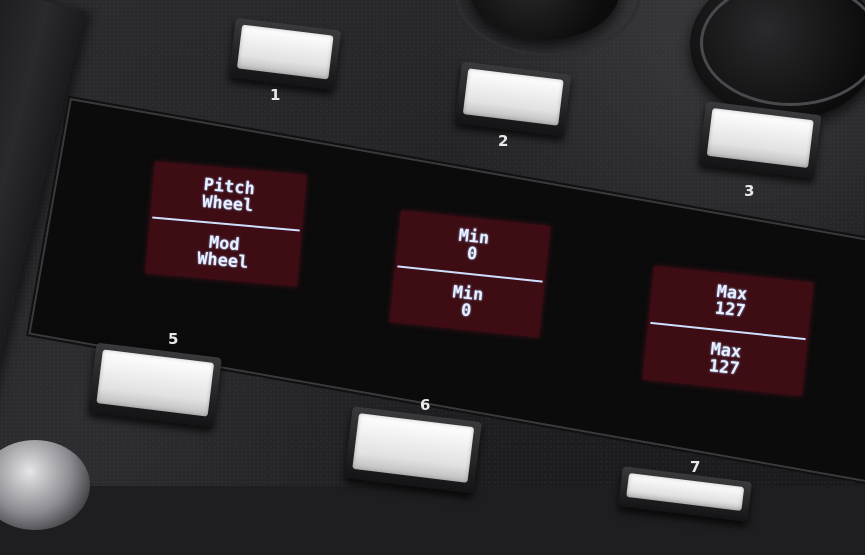 This screenshot has width=865, height=555. I want to click on button-5-label: 5, so click(173, 339).